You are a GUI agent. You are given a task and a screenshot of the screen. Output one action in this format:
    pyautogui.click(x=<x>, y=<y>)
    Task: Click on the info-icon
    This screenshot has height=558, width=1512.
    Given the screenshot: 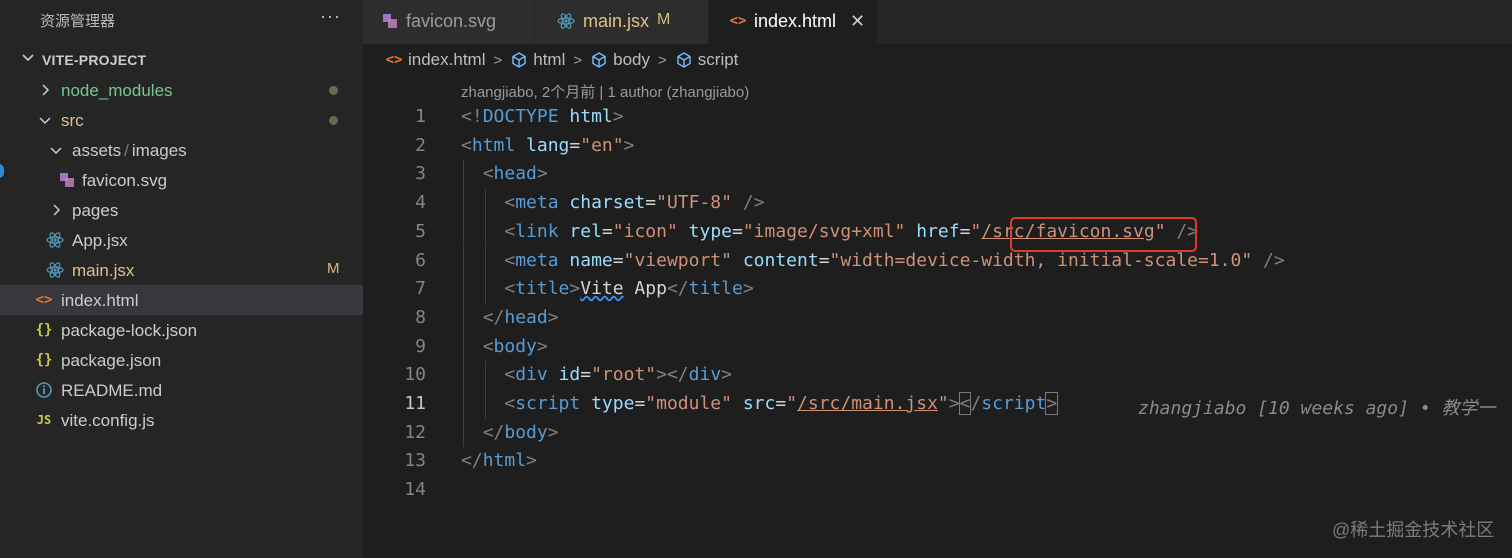 What is the action you would take?
    pyautogui.click(x=44, y=390)
    